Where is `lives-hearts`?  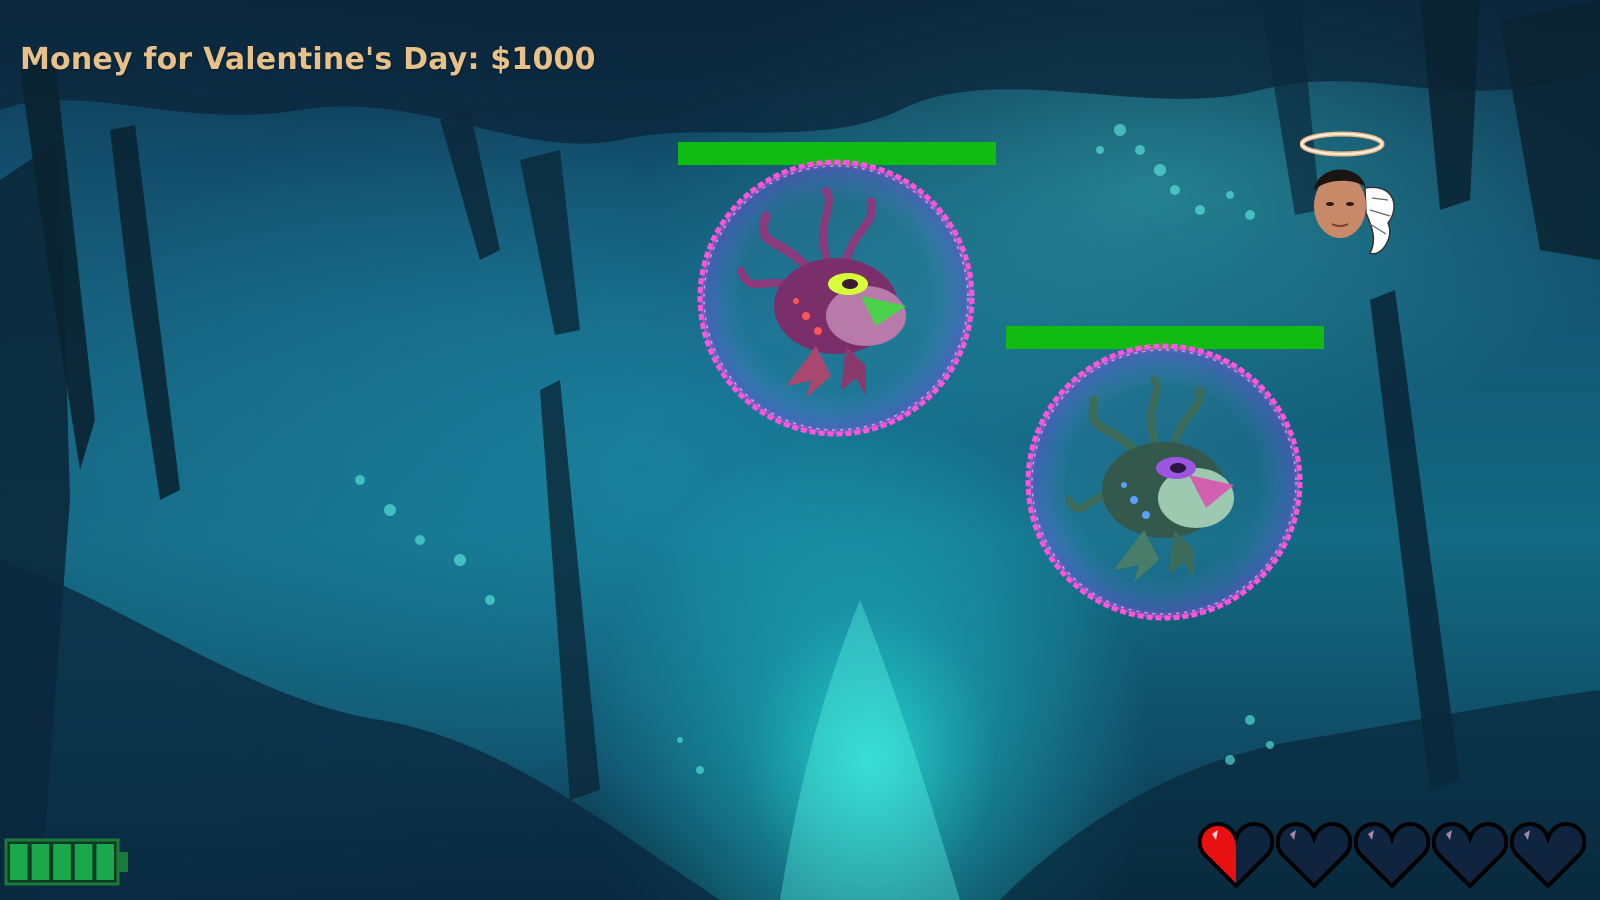
lives-hearts is located at coordinates (1392, 856).